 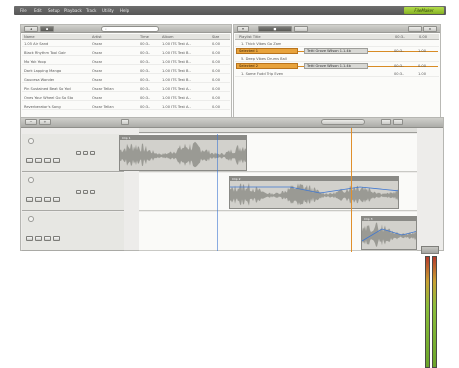 What do you see at coordinates (278, 130) in the screenshot?
I see `timeline-ruler` at bounding box center [278, 130].